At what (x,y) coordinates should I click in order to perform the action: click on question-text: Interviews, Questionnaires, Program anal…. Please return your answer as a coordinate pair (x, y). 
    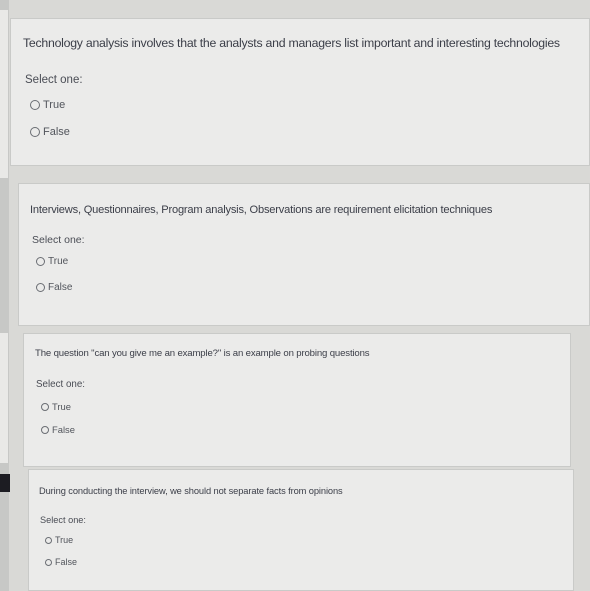
    Looking at the image, I should click on (261, 210).